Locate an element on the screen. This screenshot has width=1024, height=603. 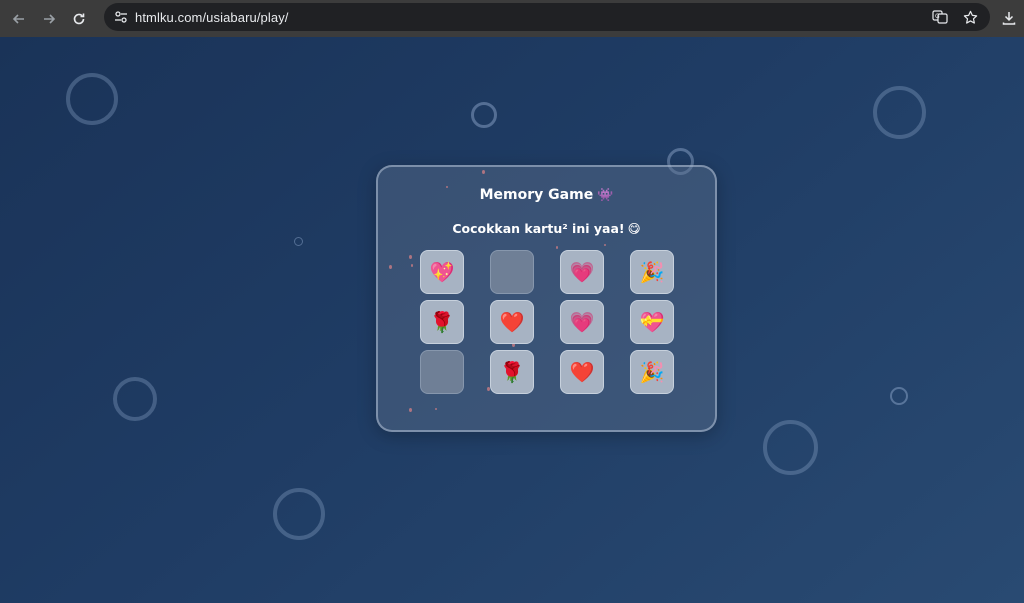
download-button is located at coordinates (1009, 18).